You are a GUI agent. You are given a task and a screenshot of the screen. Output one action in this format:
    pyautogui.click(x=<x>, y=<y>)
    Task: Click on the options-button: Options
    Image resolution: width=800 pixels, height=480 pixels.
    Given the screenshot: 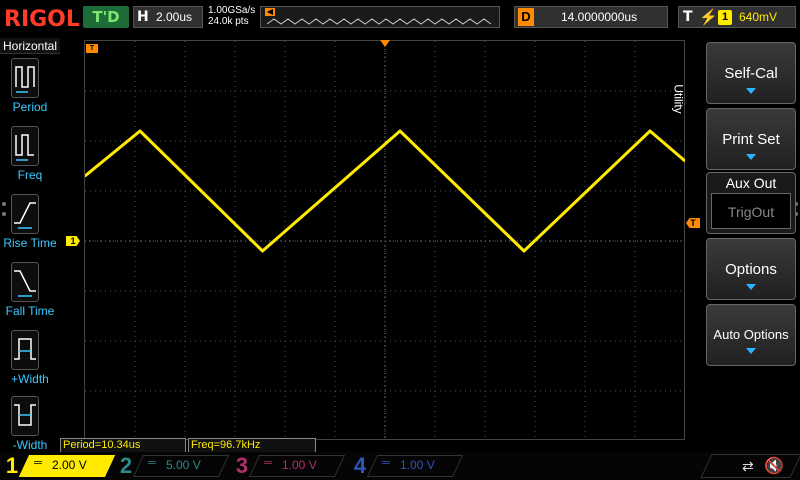 What is the action you would take?
    pyautogui.click(x=751, y=269)
    